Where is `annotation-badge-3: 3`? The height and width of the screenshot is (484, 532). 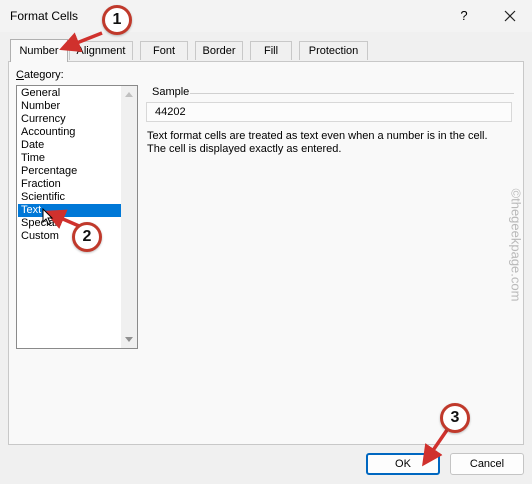 annotation-badge-3: 3 is located at coordinates (455, 418).